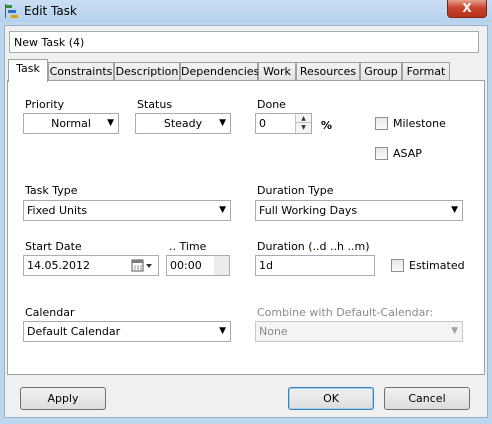  Describe the element at coordinates (313, 246) in the screenshot. I see `duration-label: Duration (..d ..h ..m)` at that location.